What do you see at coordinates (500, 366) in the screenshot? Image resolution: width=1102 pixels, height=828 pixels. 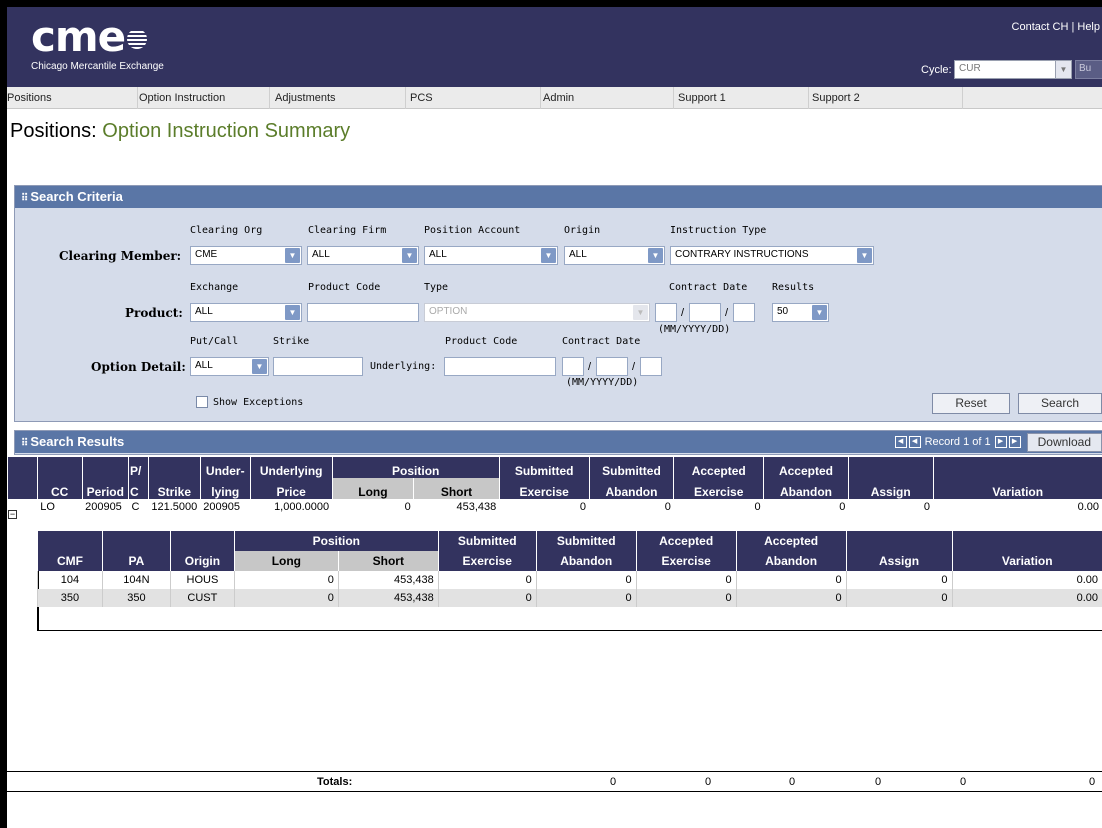 I see `underlying-product-code-input` at bounding box center [500, 366].